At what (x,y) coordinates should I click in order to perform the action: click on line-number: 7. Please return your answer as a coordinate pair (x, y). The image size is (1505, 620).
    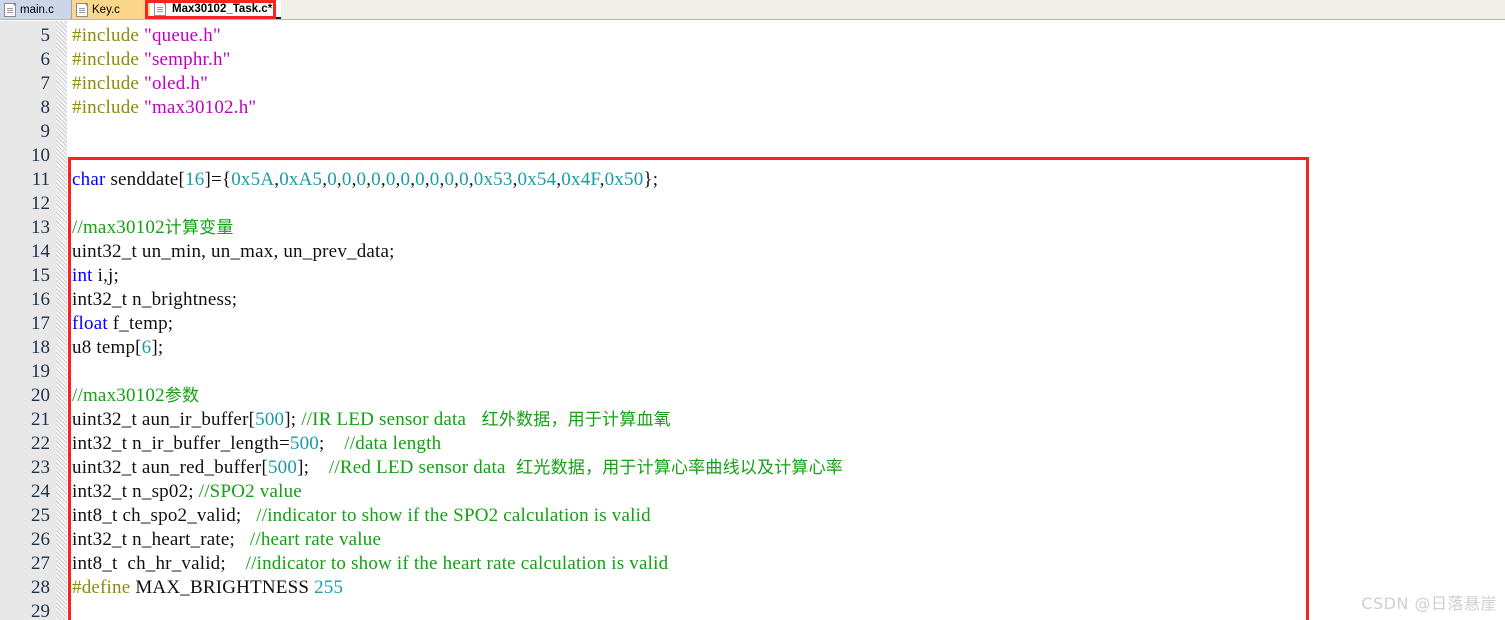
    Looking at the image, I should click on (45, 83).